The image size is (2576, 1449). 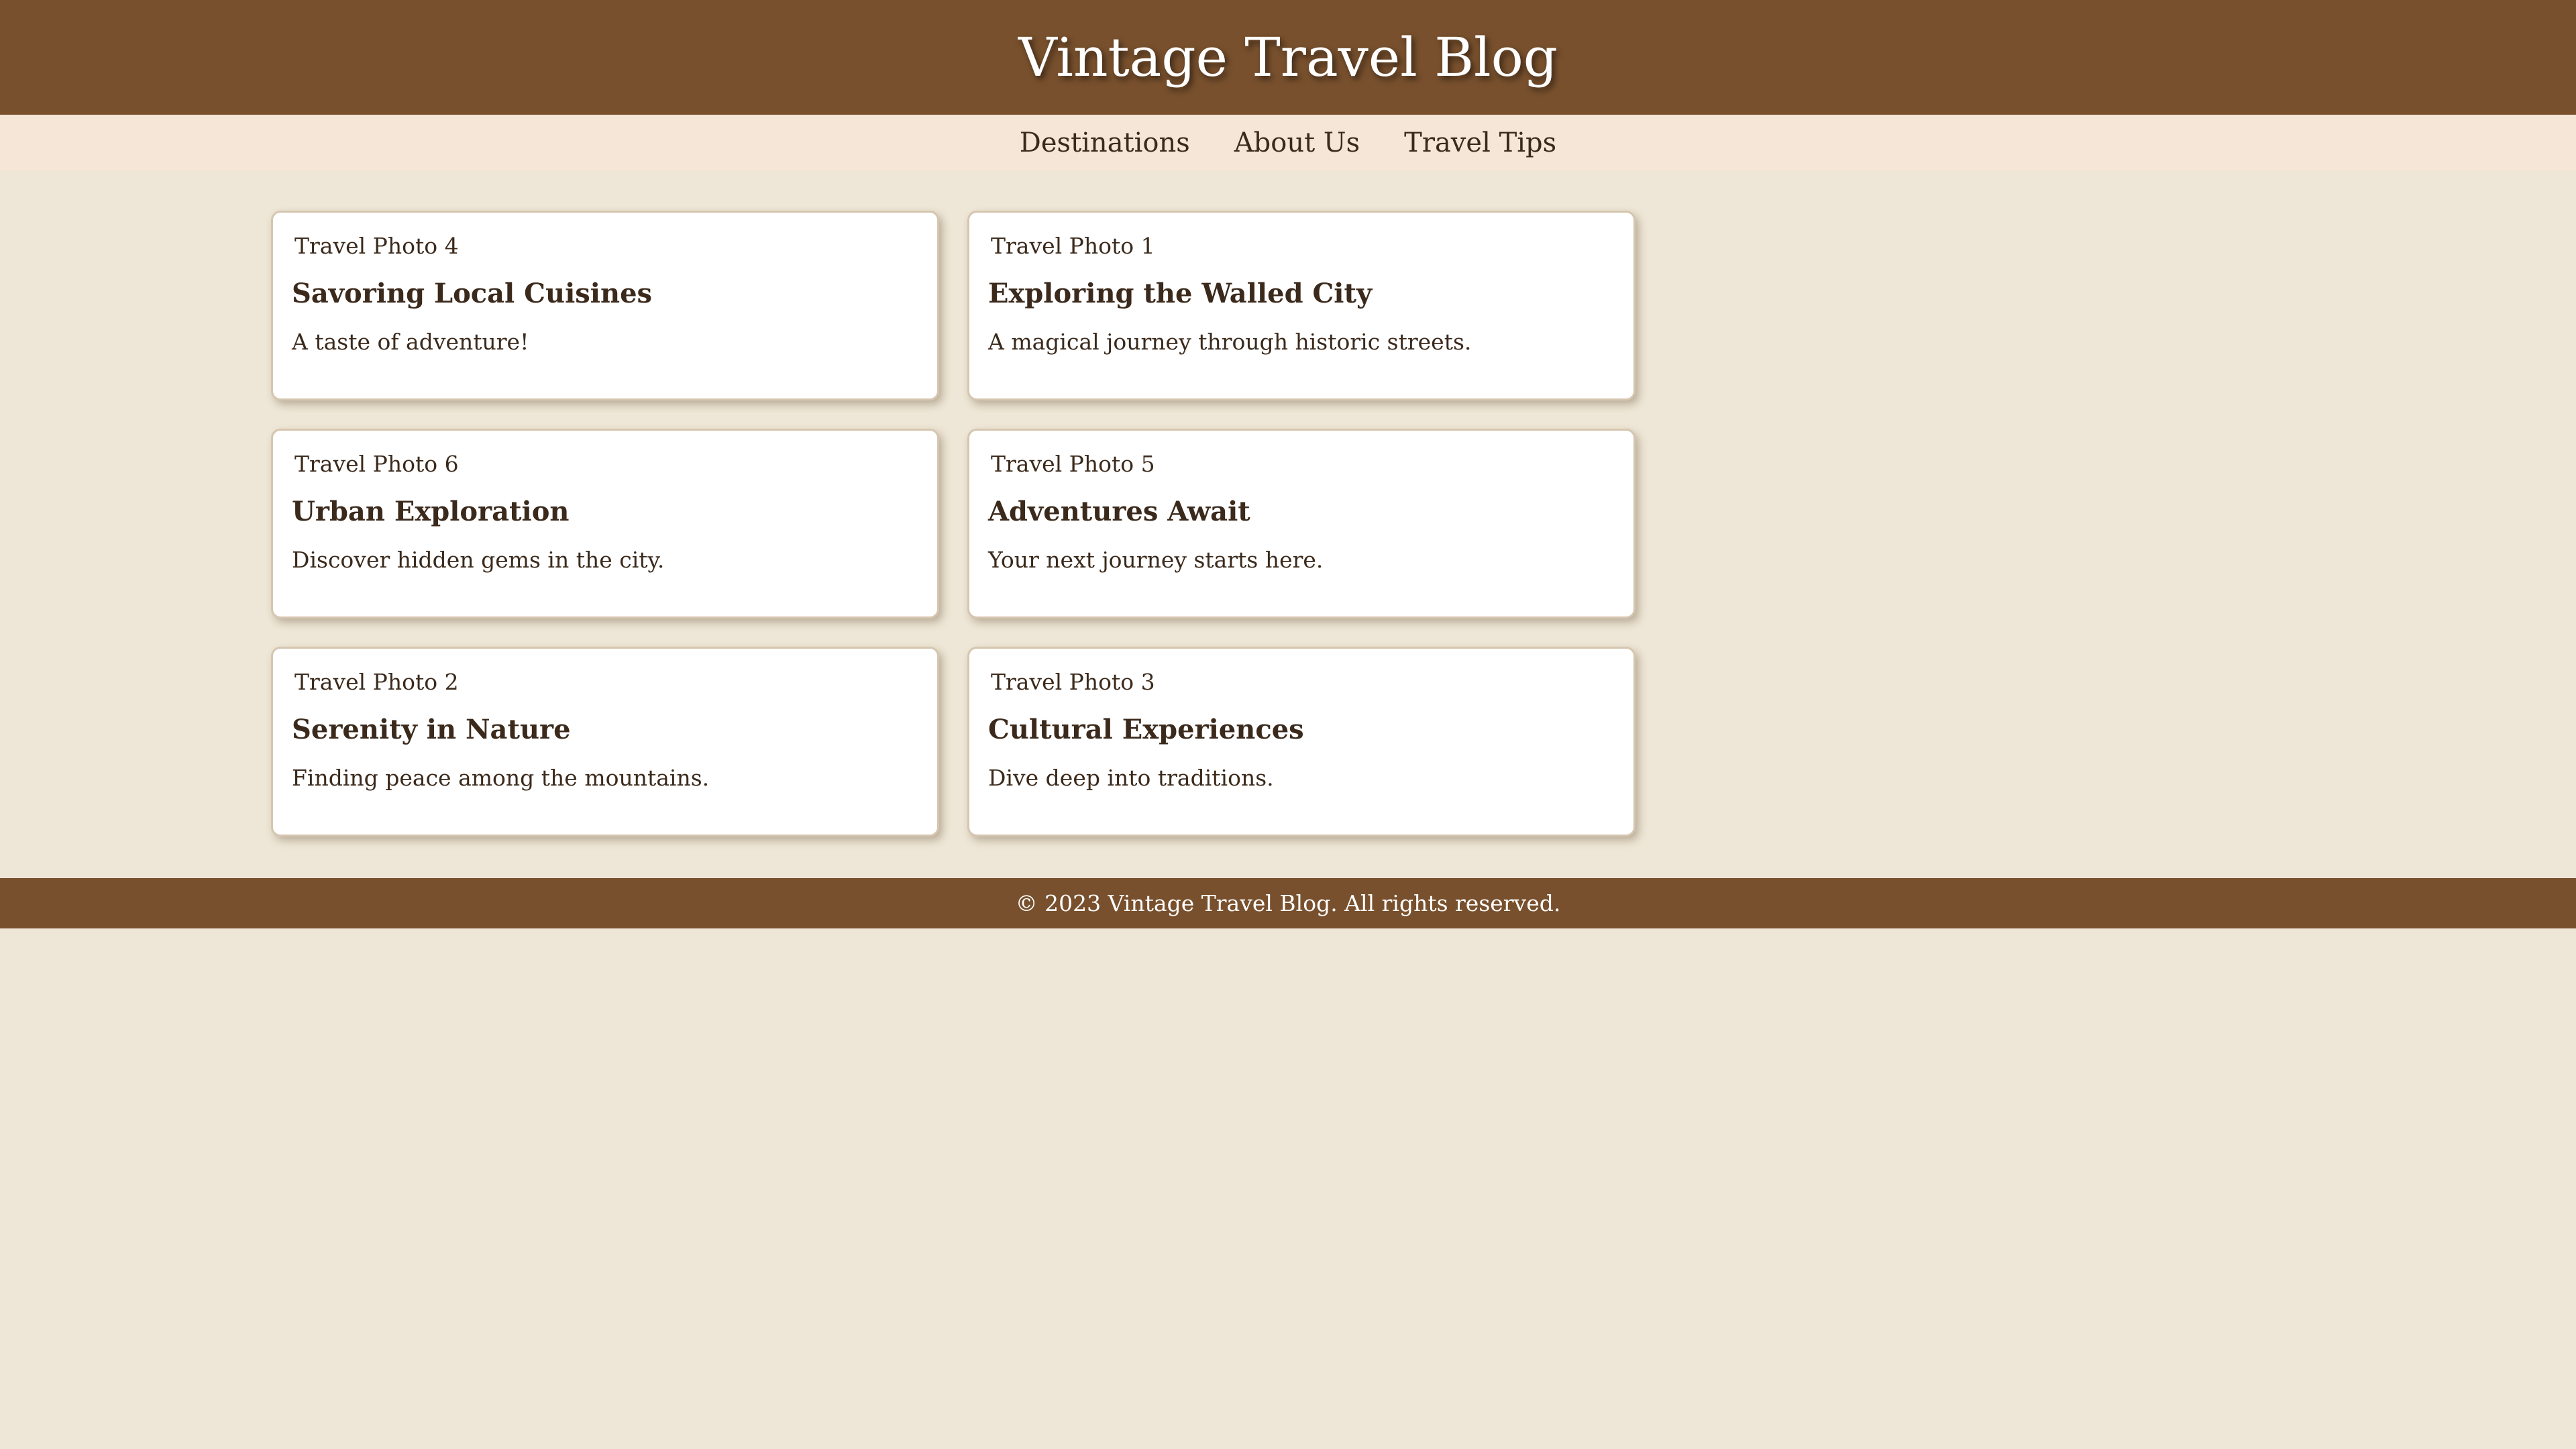 I want to click on post-image-alt: Travel Photo 5, so click(x=1073, y=463).